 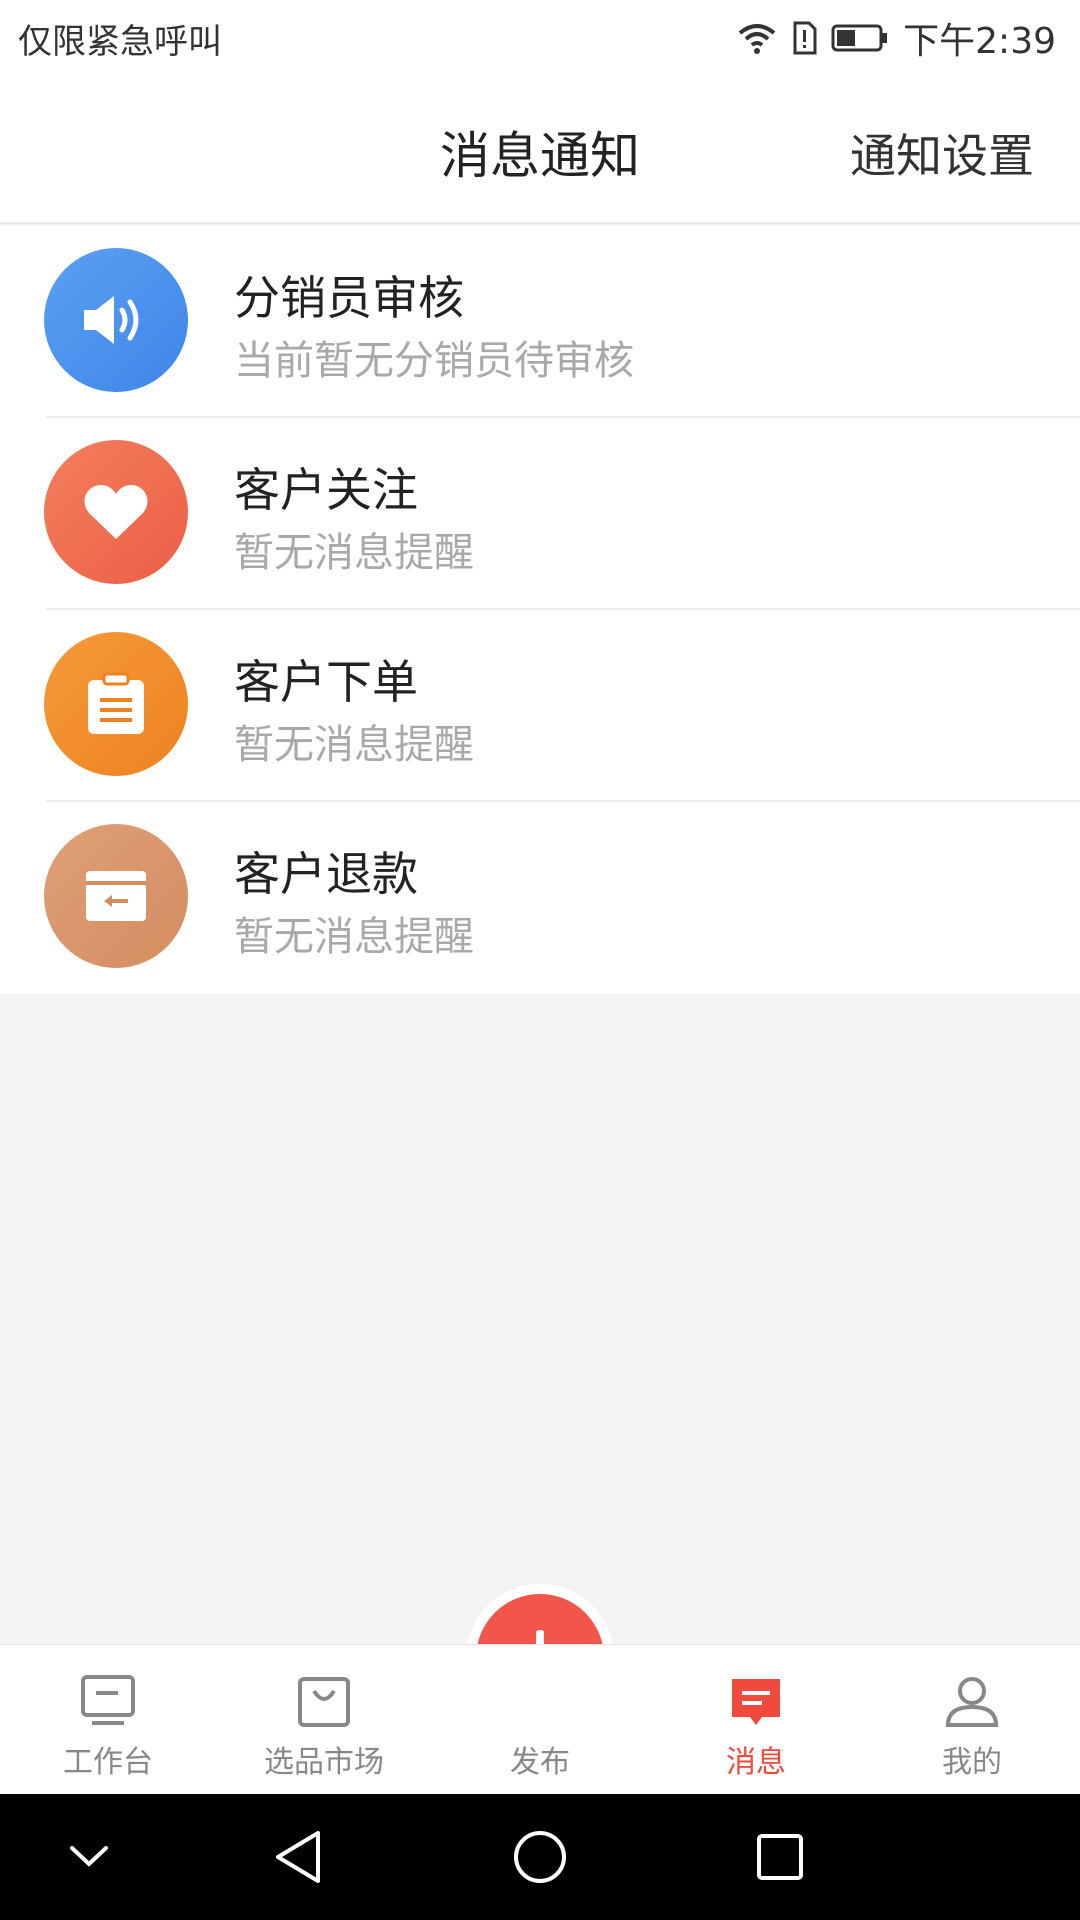 What do you see at coordinates (326, 874) in the screenshot?
I see `list-item-title: 客户退款` at bounding box center [326, 874].